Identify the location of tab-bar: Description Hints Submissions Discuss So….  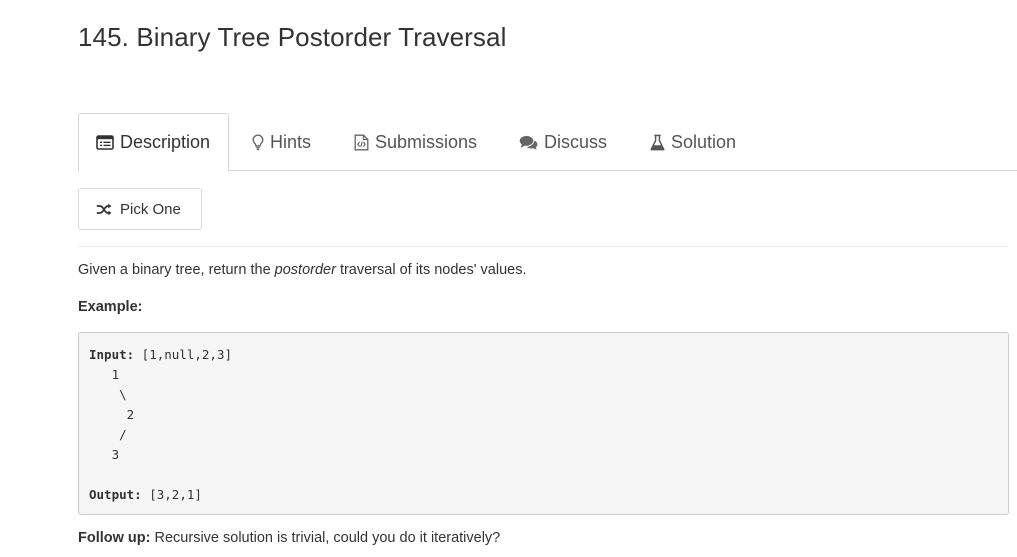
(547, 142).